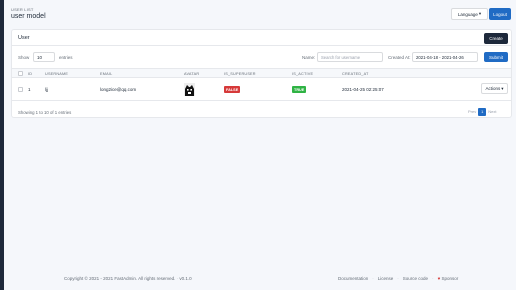  What do you see at coordinates (363, 89) in the screenshot?
I see `cell-created-at: 2021-04-25 02:25:07` at bounding box center [363, 89].